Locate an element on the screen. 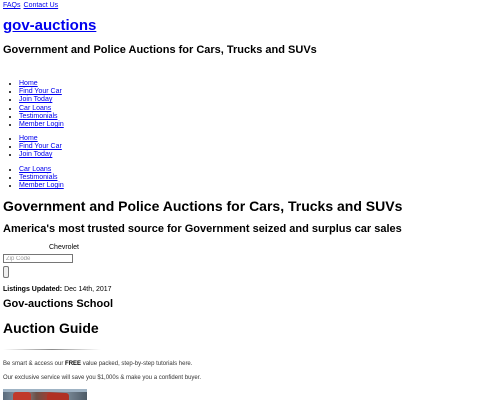 The height and width of the screenshot is (400, 500). red-truck-shape is located at coordinates (58, 396).